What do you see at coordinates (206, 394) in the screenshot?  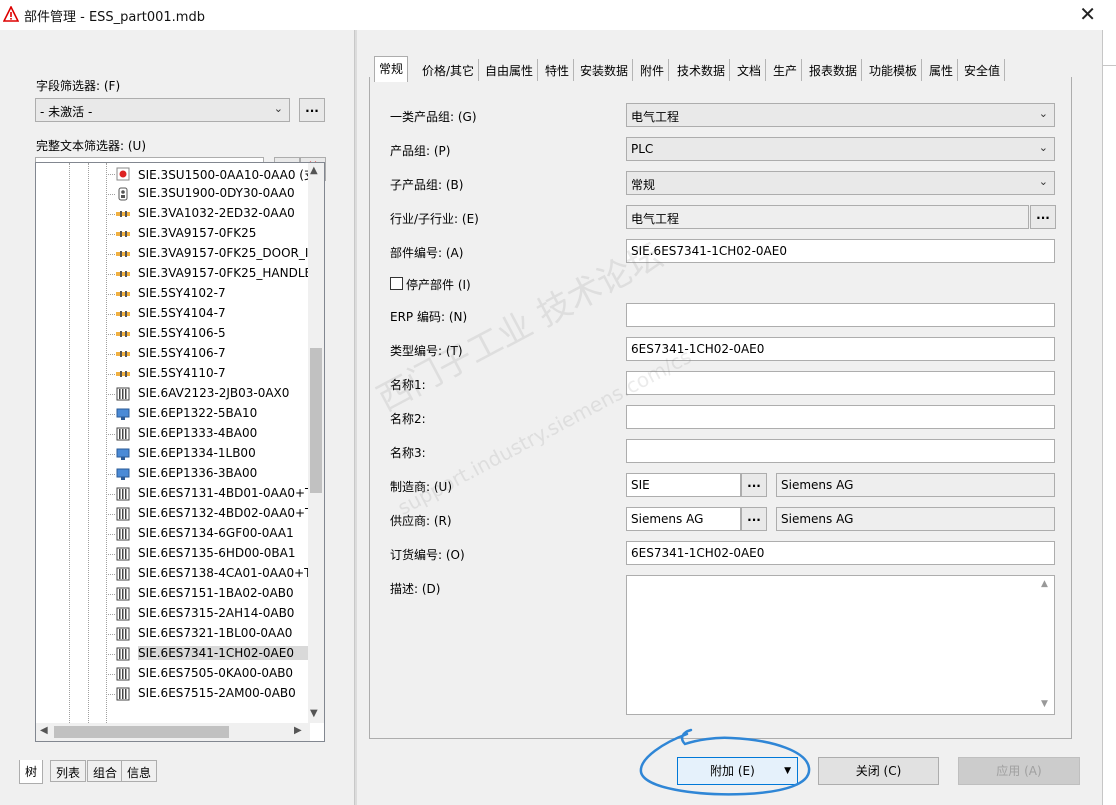 I see `tree-item: SIE.6AV2123-2JB03-0AX0` at bounding box center [206, 394].